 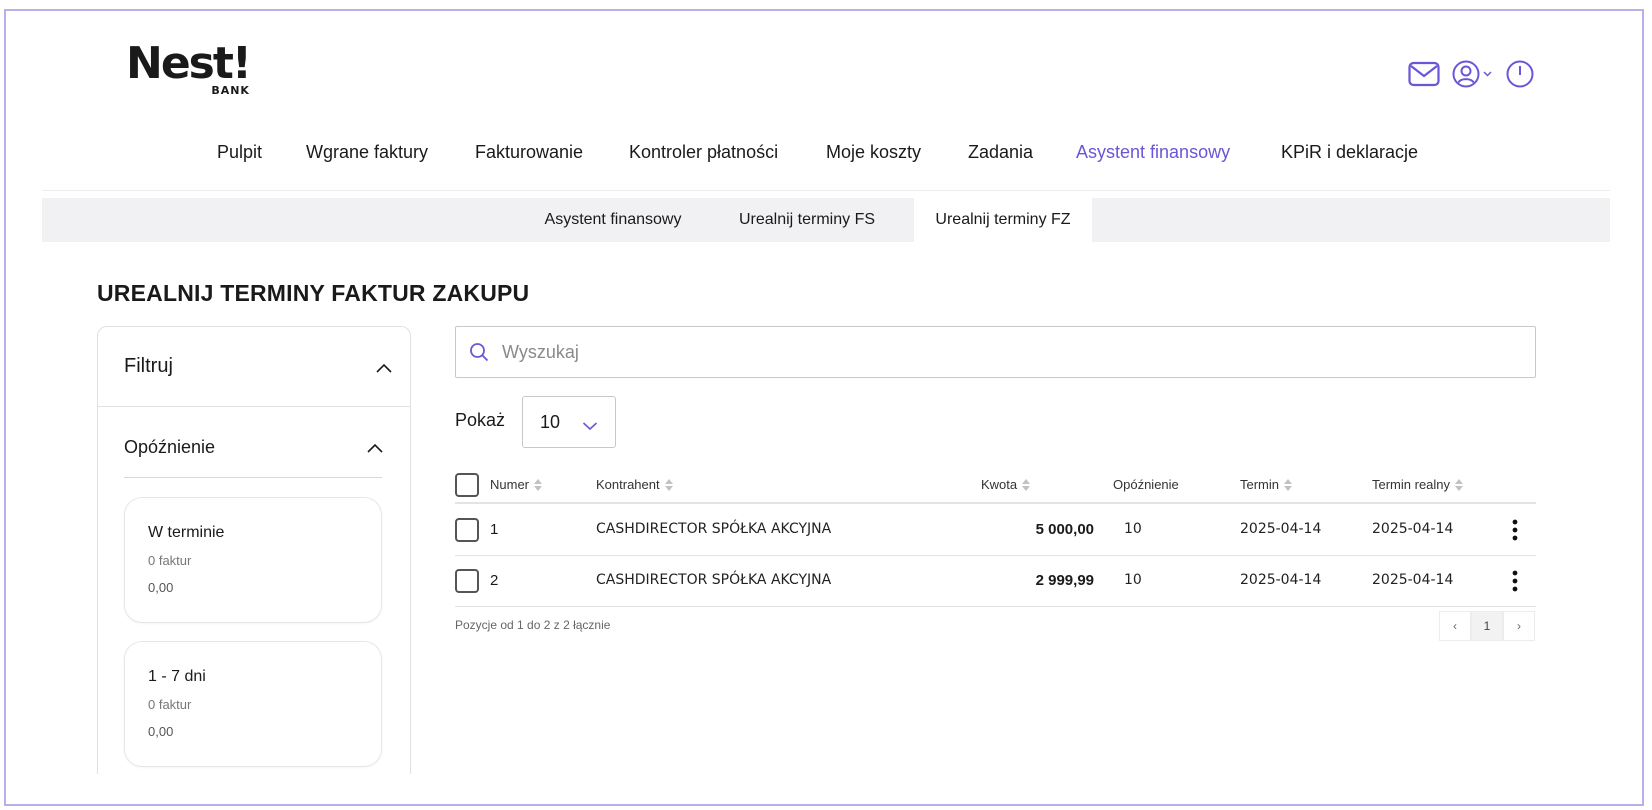 What do you see at coordinates (529, 152) in the screenshot?
I see `nav-fakturowanie: Fakturowanie` at bounding box center [529, 152].